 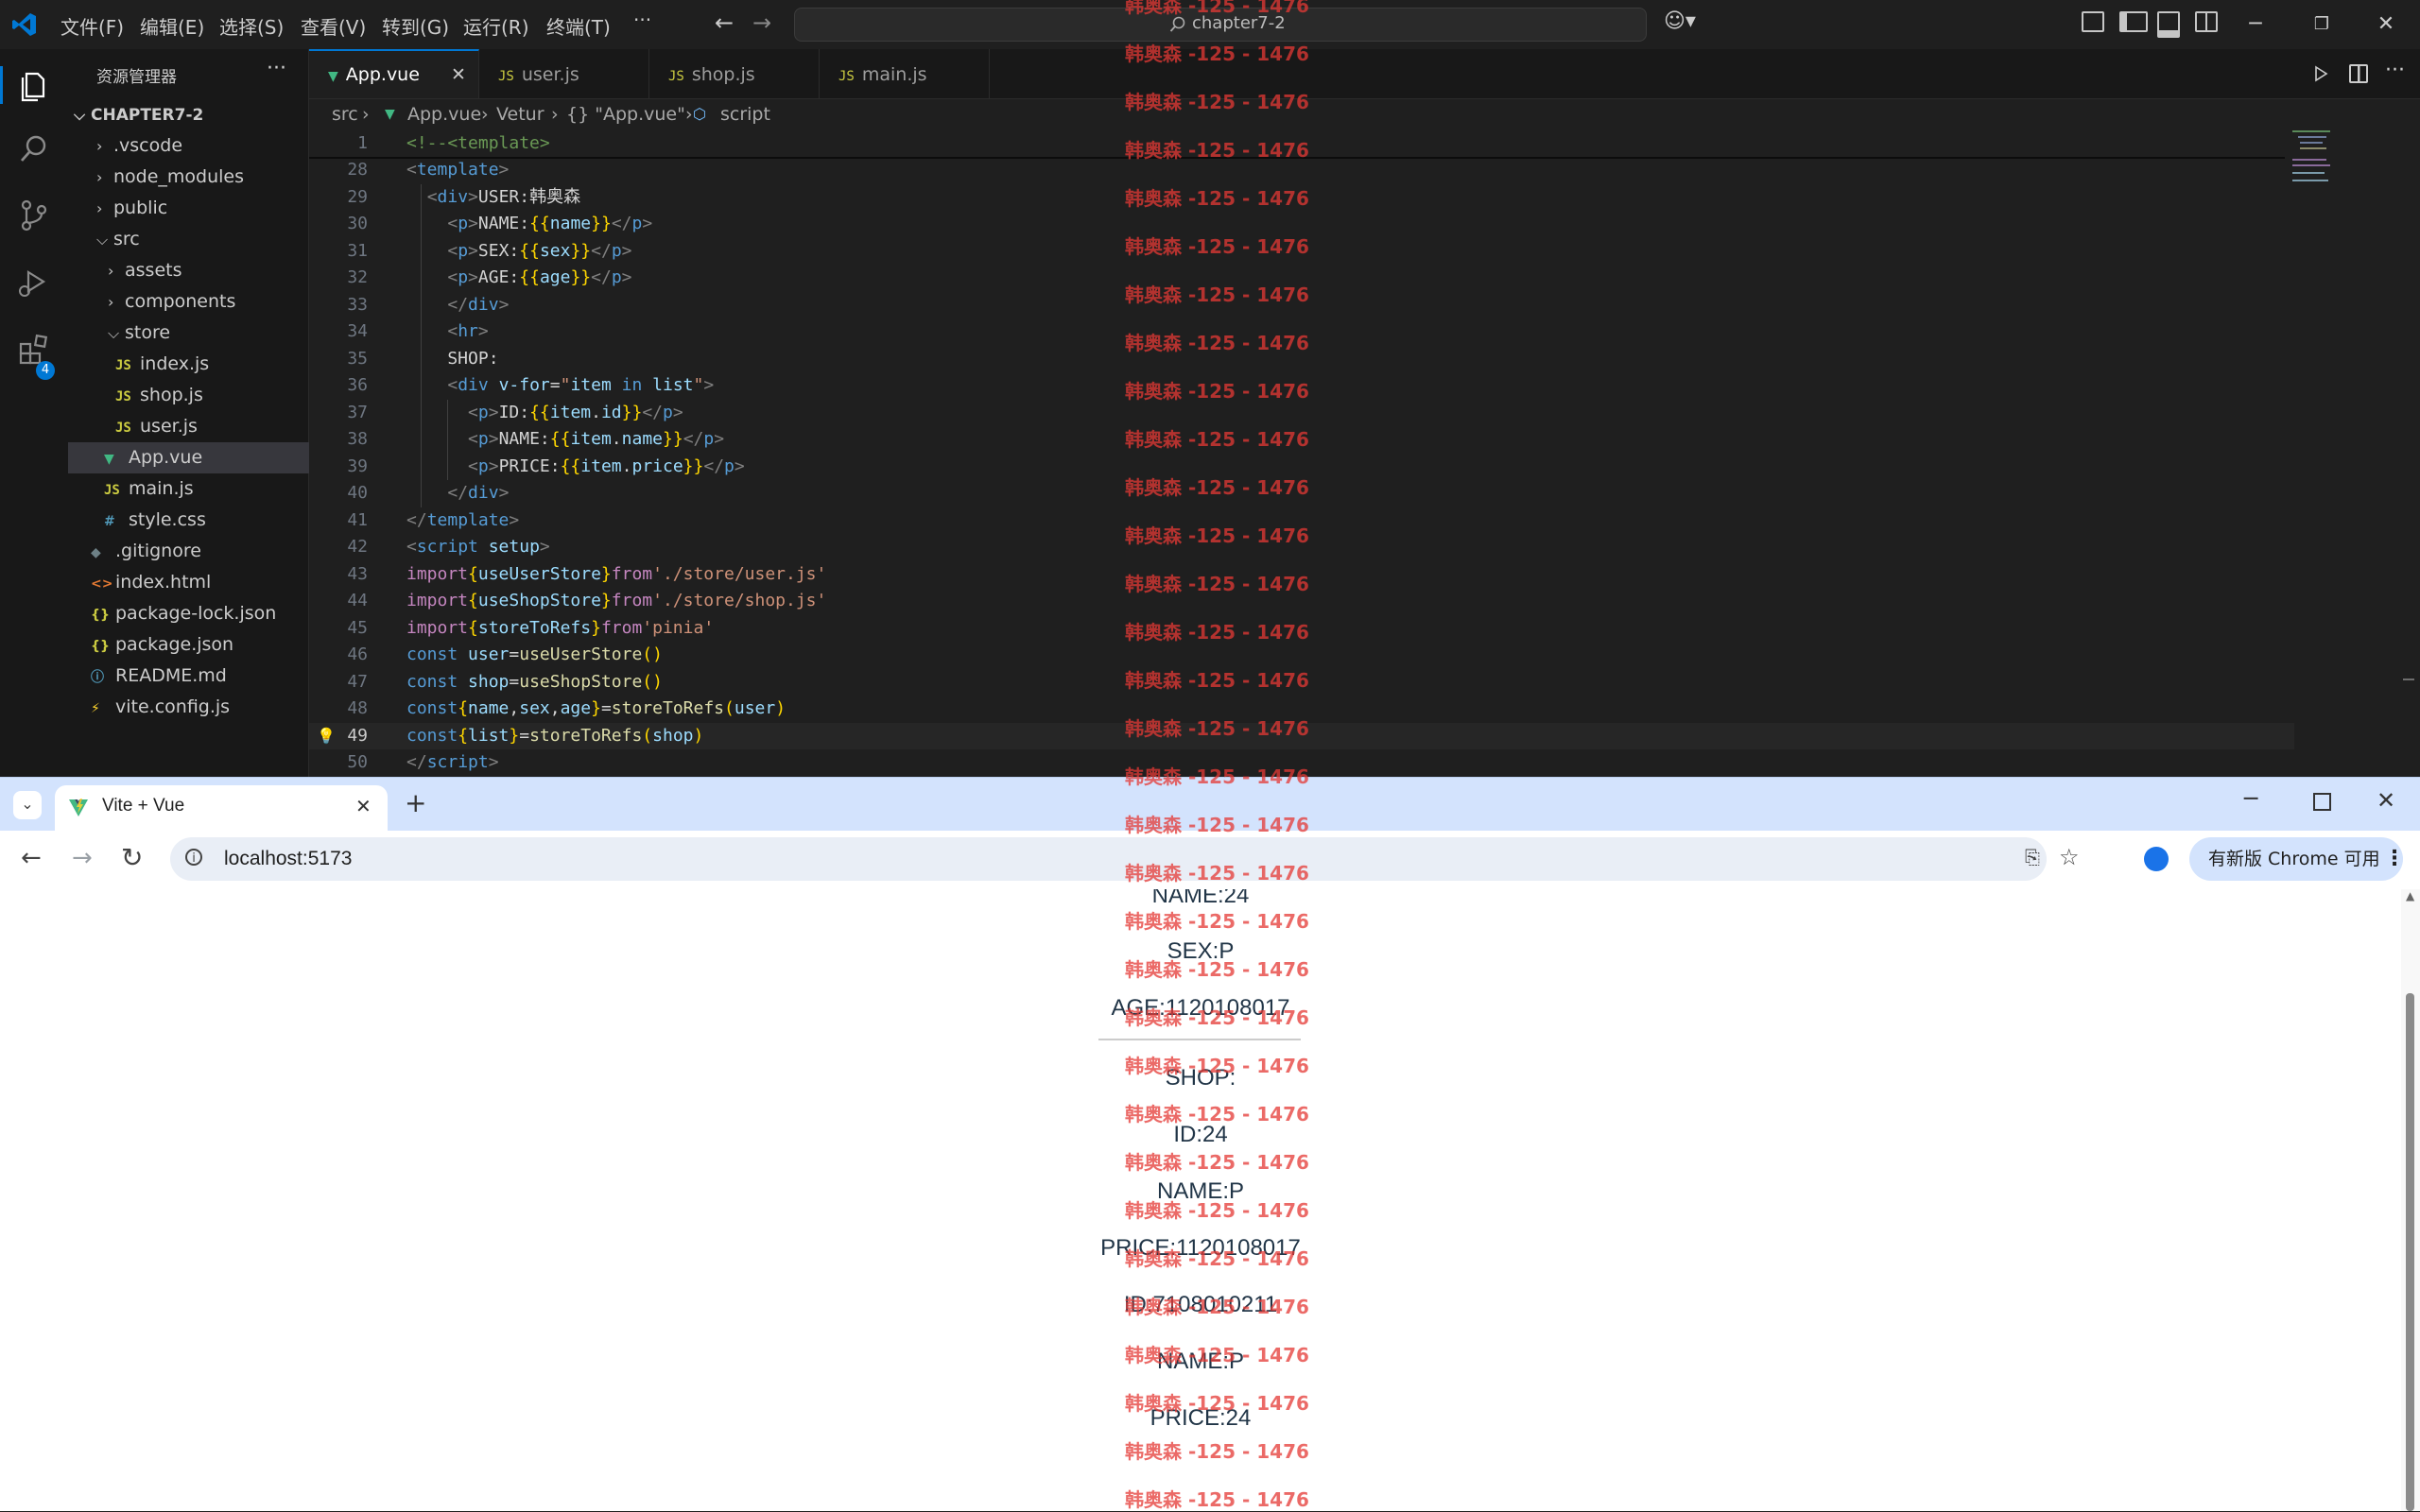 What do you see at coordinates (2255, 24) in the screenshot?
I see `minimize-icon: ─` at bounding box center [2255, 24].